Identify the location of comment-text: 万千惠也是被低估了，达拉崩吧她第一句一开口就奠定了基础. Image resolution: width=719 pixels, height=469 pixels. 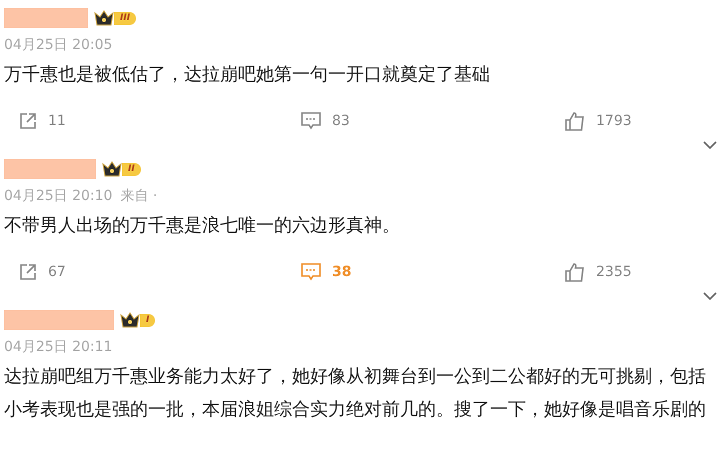
(247, 75).